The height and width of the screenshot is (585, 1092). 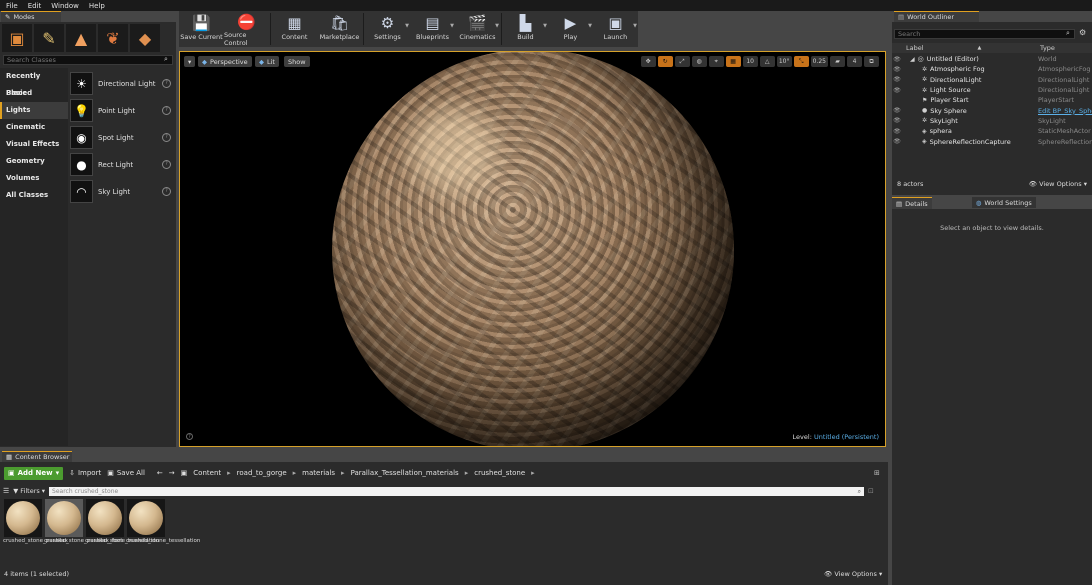 I want to click on category-volumes: Volumes, so click(x=34, y=178).